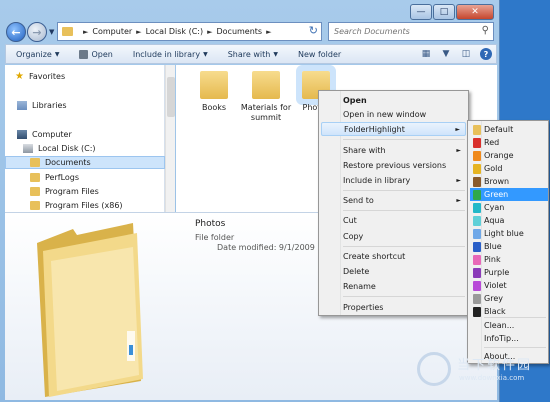 Image resolution: width=550 pixels, height=402 pixels. What do you see at coordinates (51, 32) in the screenshot?
I see `recent-pages-dropdown: ▼` at bounding box center [51, 32].